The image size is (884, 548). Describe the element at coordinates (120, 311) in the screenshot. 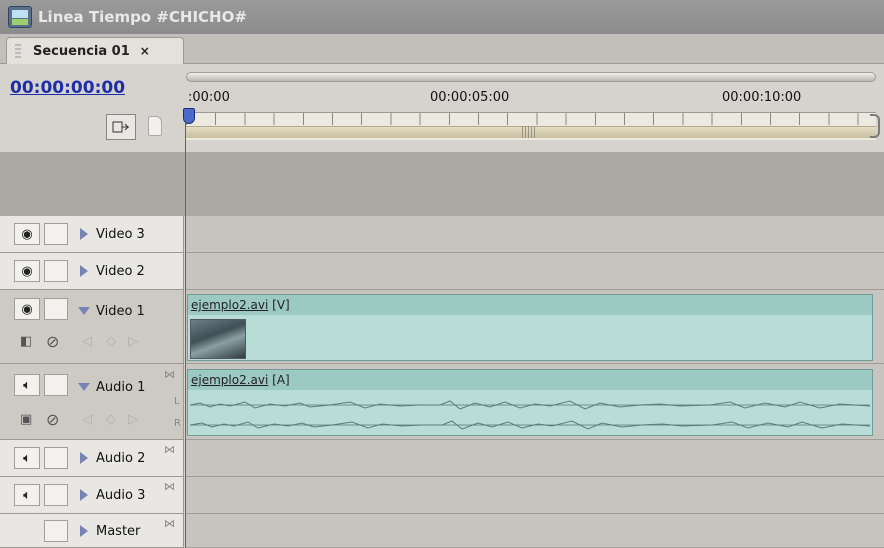

I see `track-name: Video 1` at that location.